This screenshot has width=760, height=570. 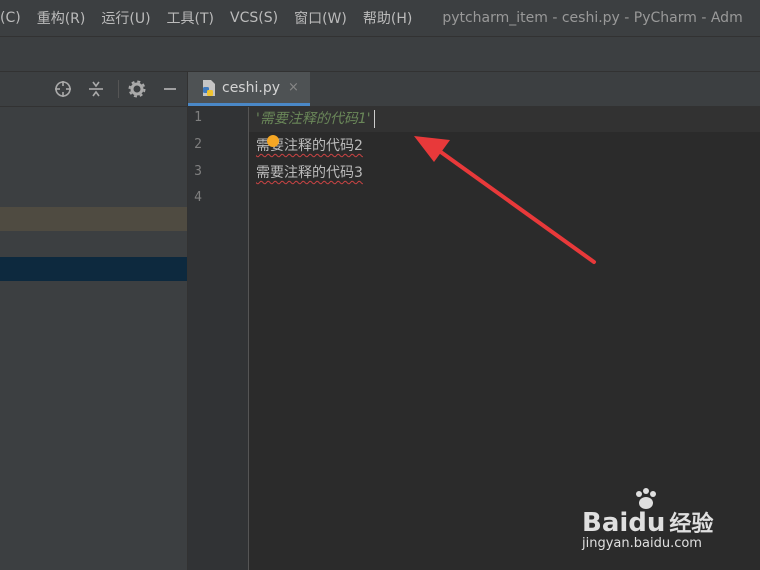 I want to click on watermark-brand-du: du, so click(x=647, y=523).